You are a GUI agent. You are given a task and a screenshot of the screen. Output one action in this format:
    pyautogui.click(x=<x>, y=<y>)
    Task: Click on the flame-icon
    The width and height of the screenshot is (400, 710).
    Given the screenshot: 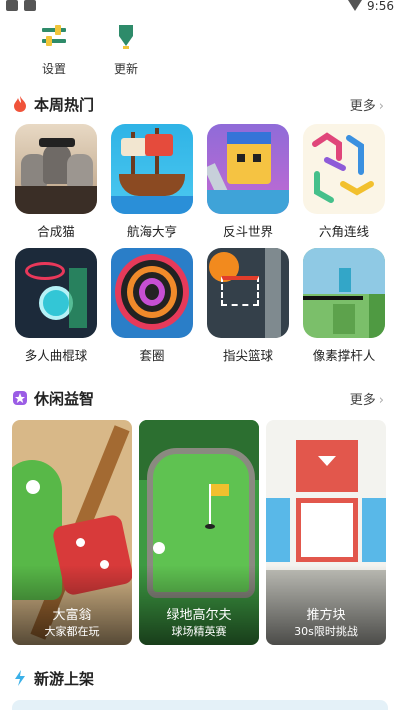 What is the action you would take?
    pyautogui.click(x=20, y=104)
    